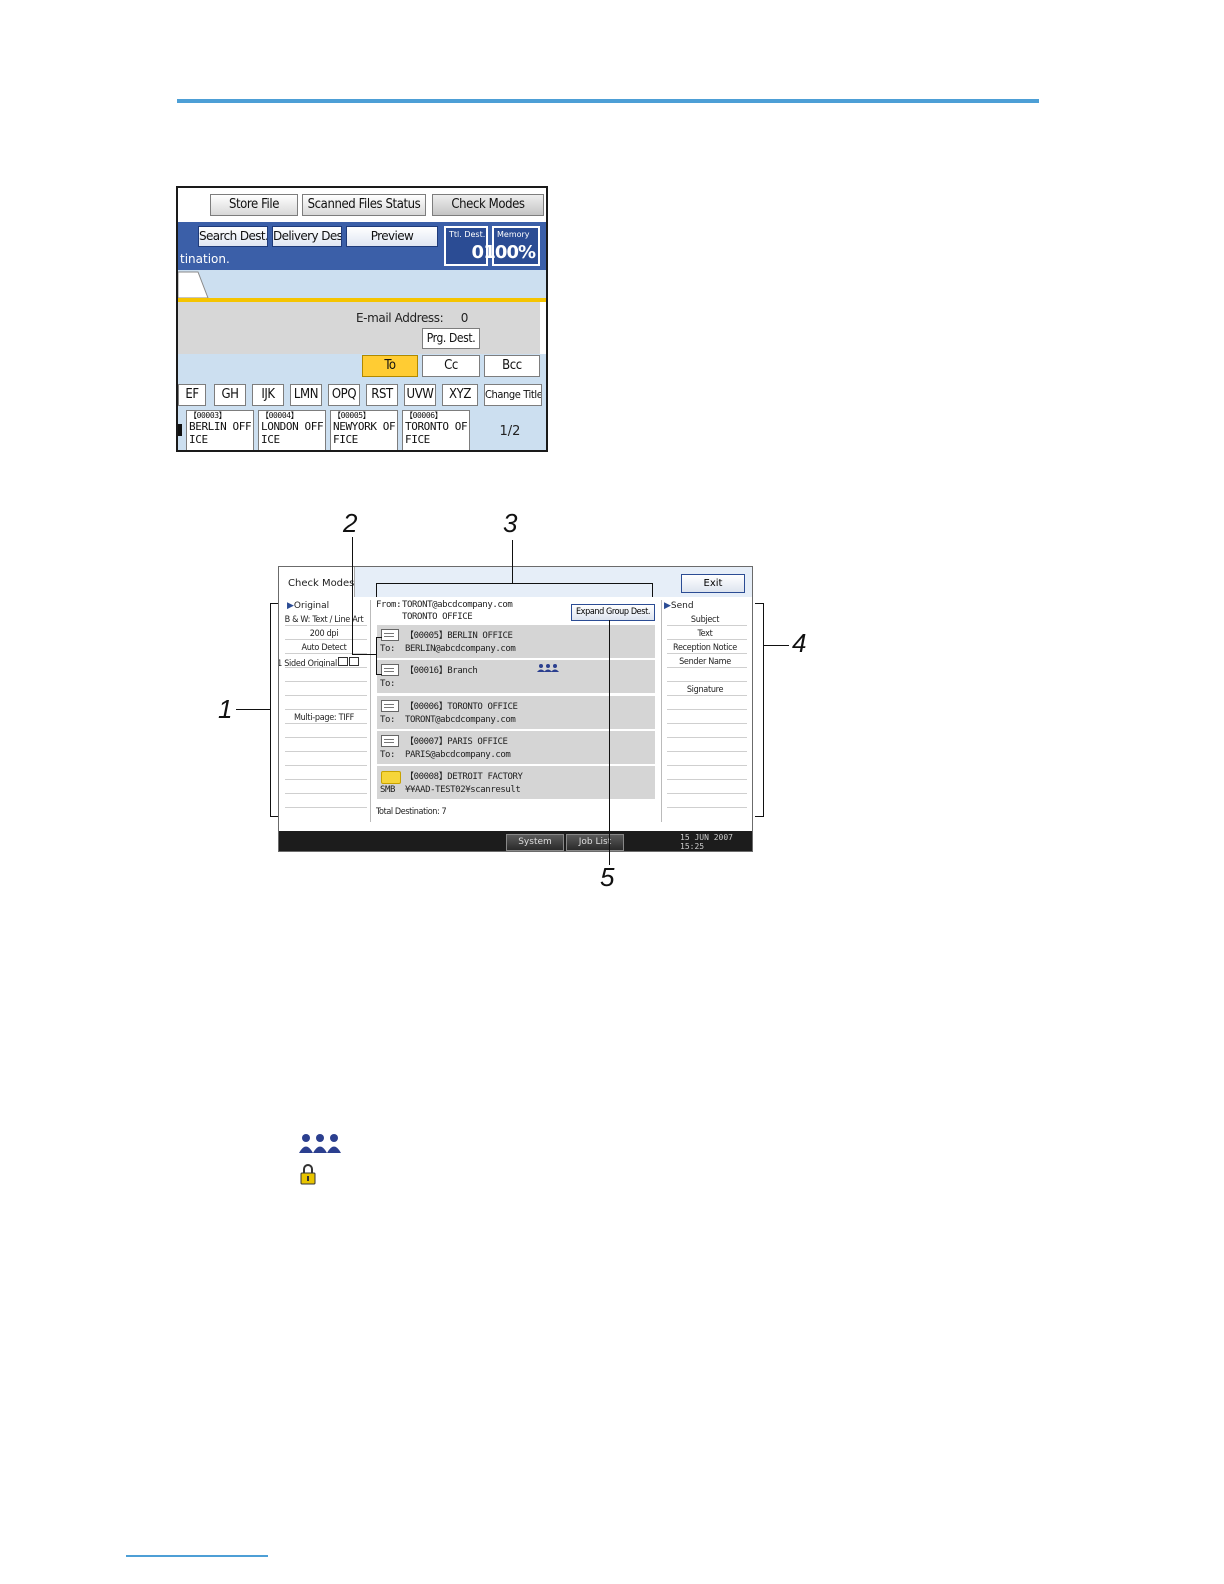  I want to click on store-file-button: Store File, so click(254, 205).